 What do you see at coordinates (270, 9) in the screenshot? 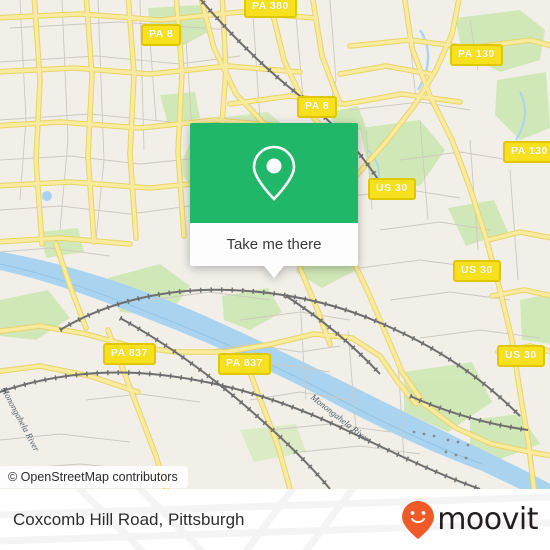
I see `road-shield: PA 380` at bounding box center [270, 9].